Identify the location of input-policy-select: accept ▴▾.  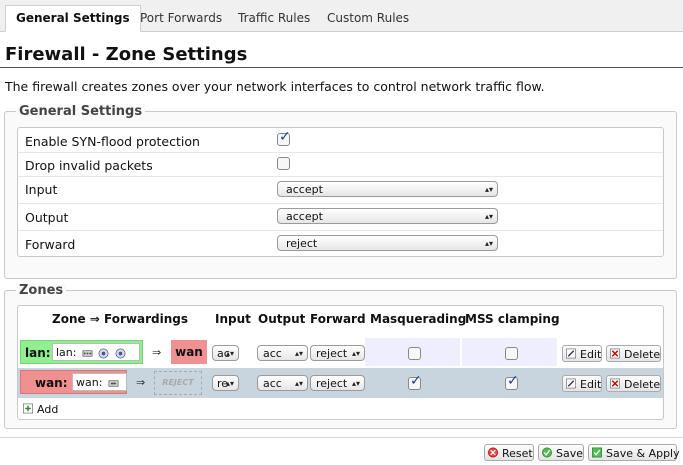
(387, 189).